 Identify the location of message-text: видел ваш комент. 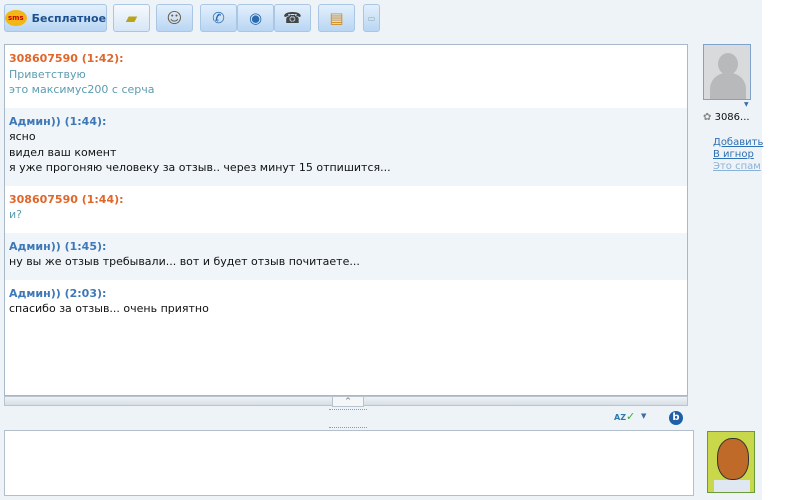
(63, 152).